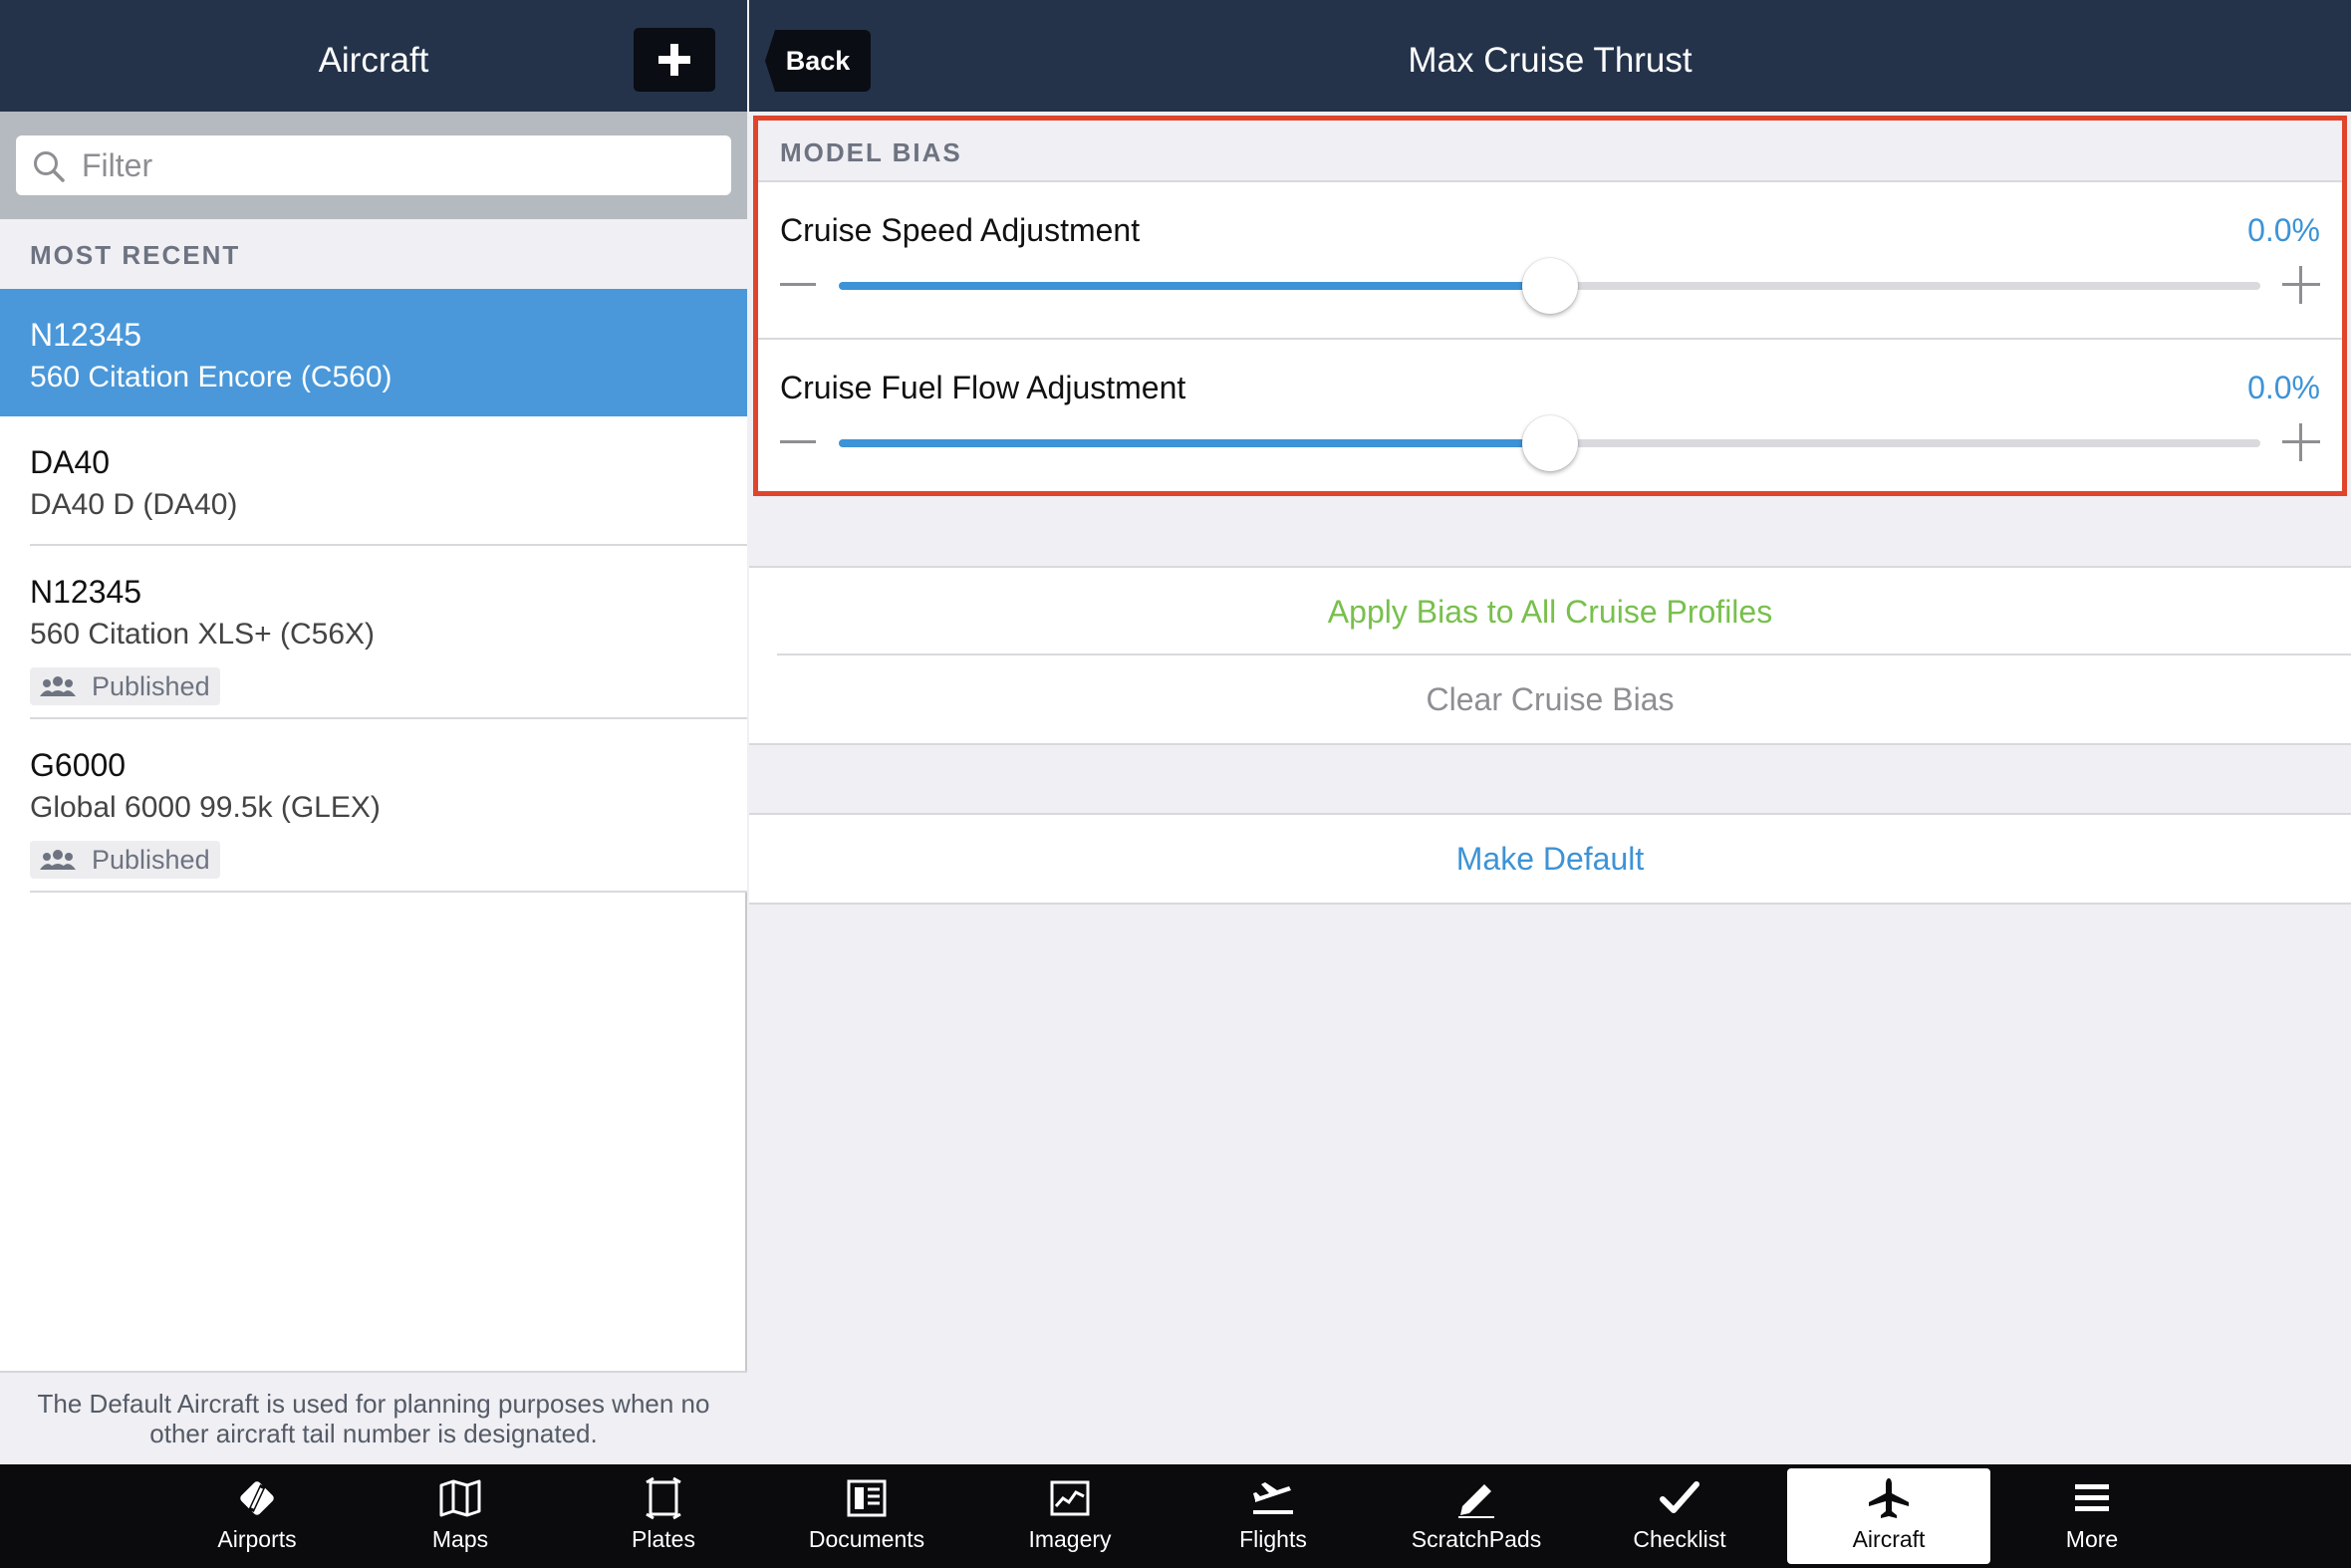 The width and height of the screenshot is (2351, 1568). I want to click on cruise-fuel-flow-slider, so click(1549, 443).